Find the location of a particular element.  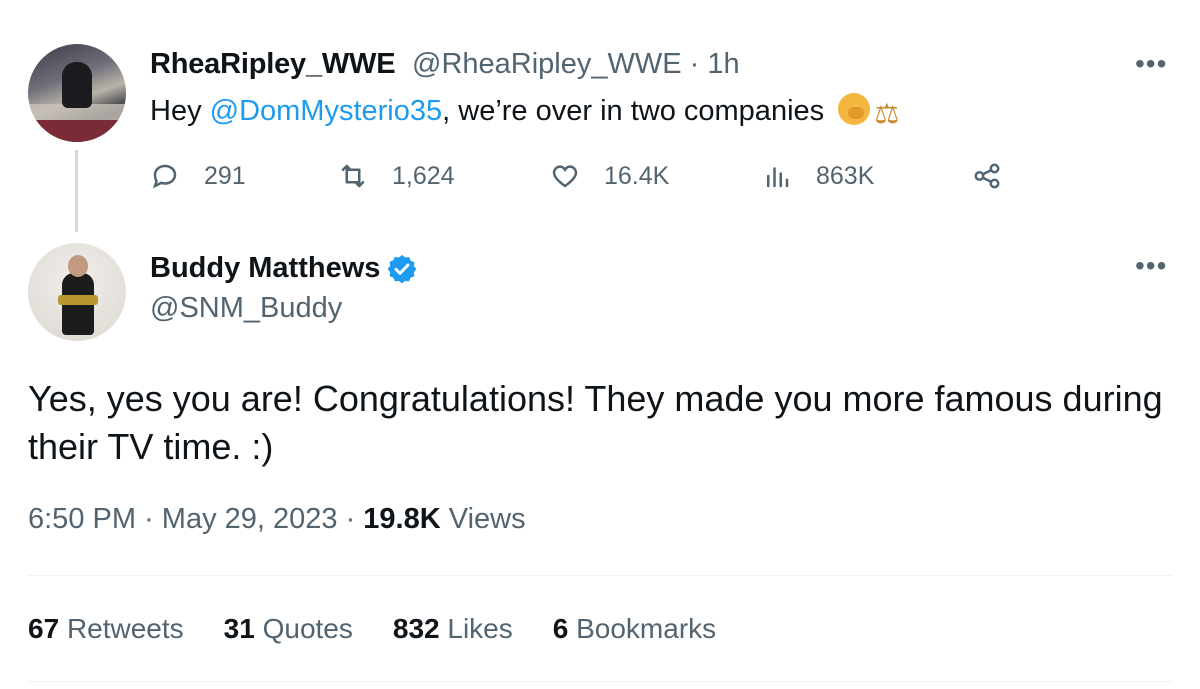

stat-quotes: 31 Quotes is located at coordinates (288, 629).